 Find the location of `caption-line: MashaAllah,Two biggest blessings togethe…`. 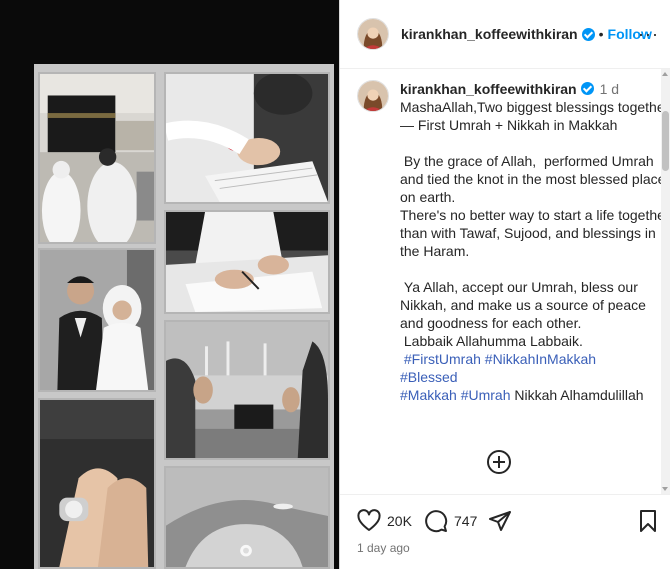

caption-line: MashaAllah,Two biggest blessings togethe… is located at coordinates (535, 116).